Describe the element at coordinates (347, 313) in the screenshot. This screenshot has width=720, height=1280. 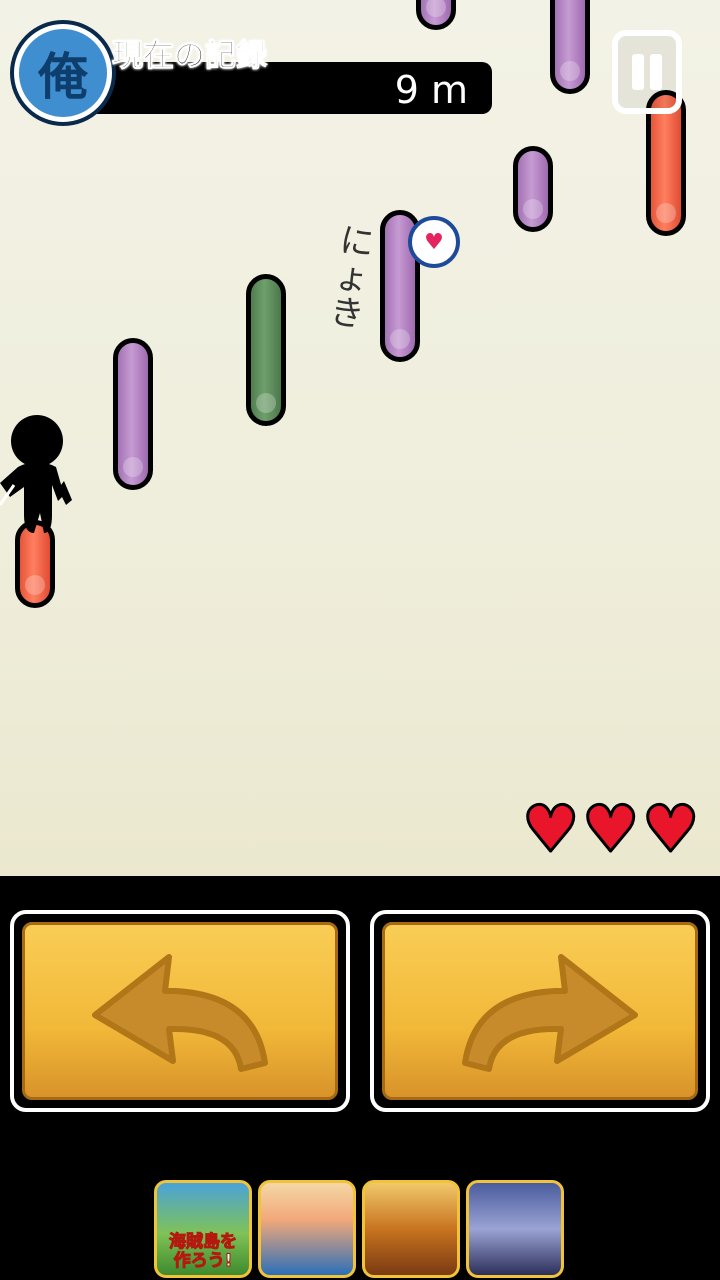
I see `effect-char: き` at that location.